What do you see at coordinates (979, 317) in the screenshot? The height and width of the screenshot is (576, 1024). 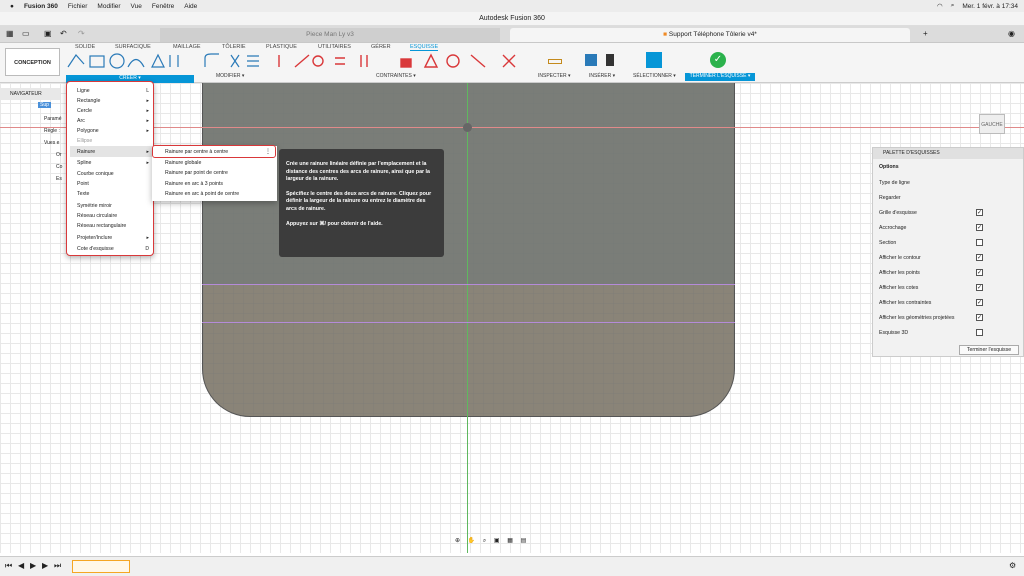 I see `checkbox-geometries: ✓` at bounding box center [979, 317].